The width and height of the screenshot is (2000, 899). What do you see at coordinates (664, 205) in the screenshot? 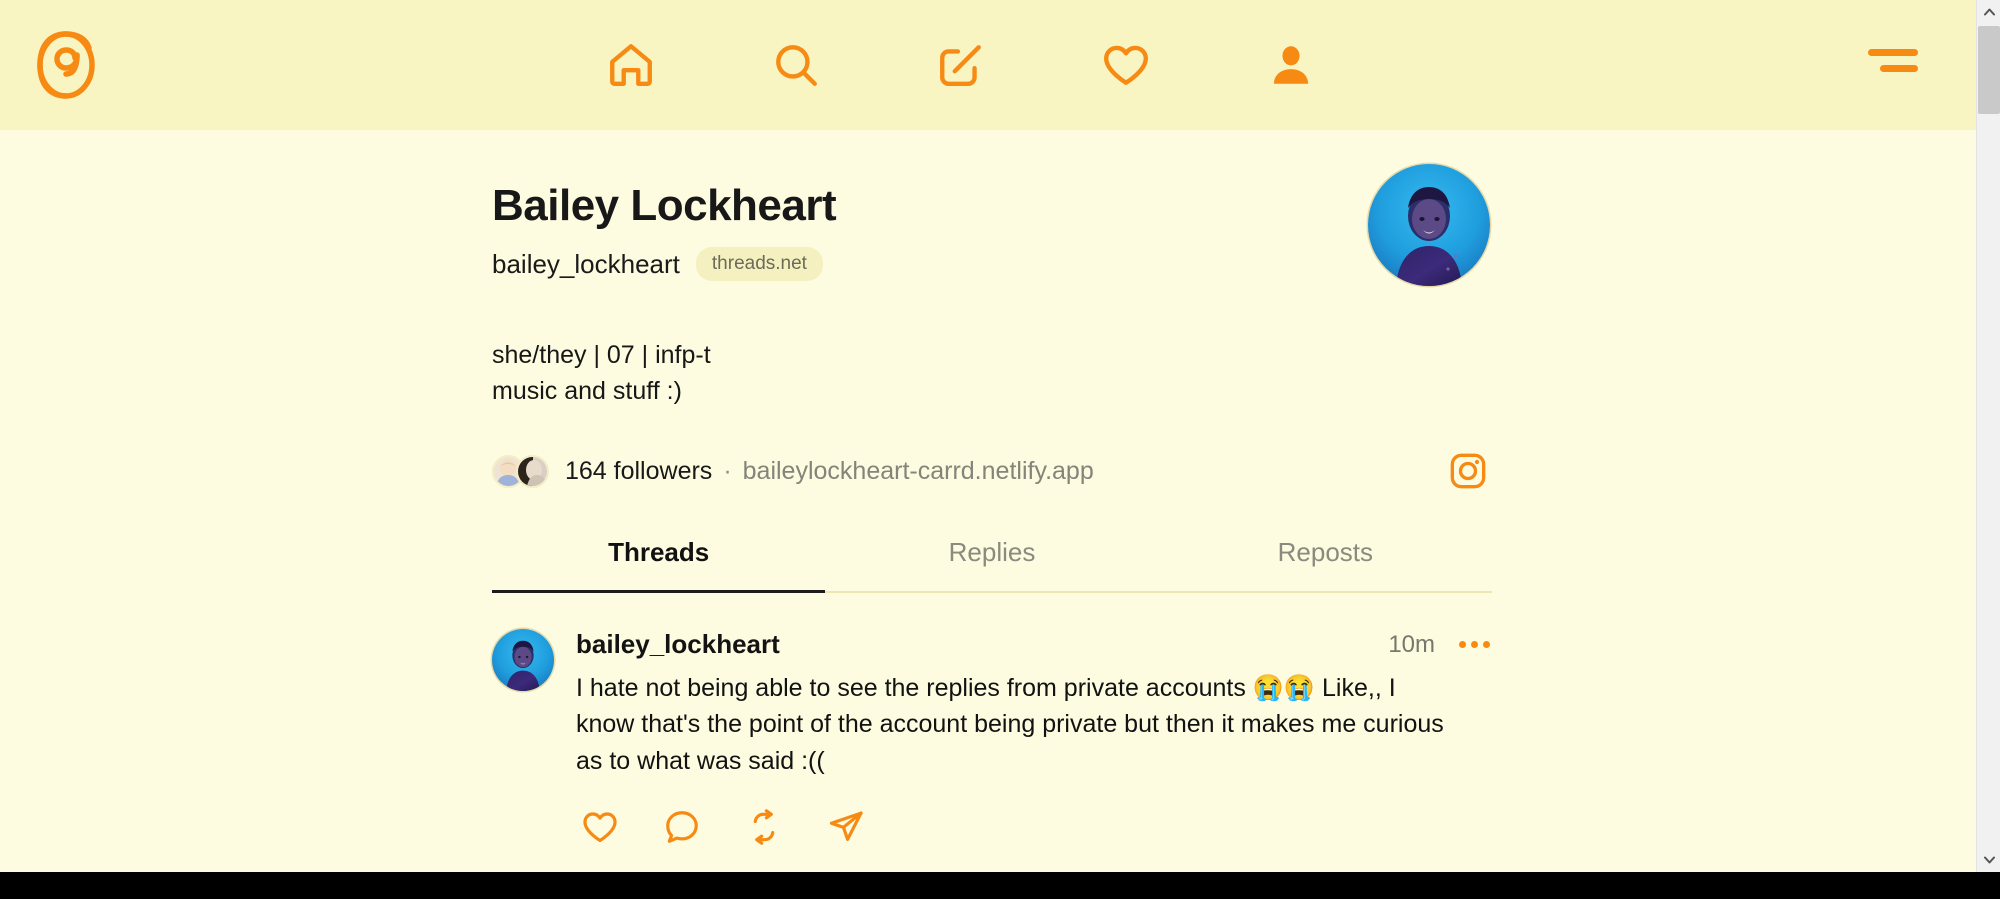
I see `page-title: Bailey Lockheart` at bounding box center [664, 205].